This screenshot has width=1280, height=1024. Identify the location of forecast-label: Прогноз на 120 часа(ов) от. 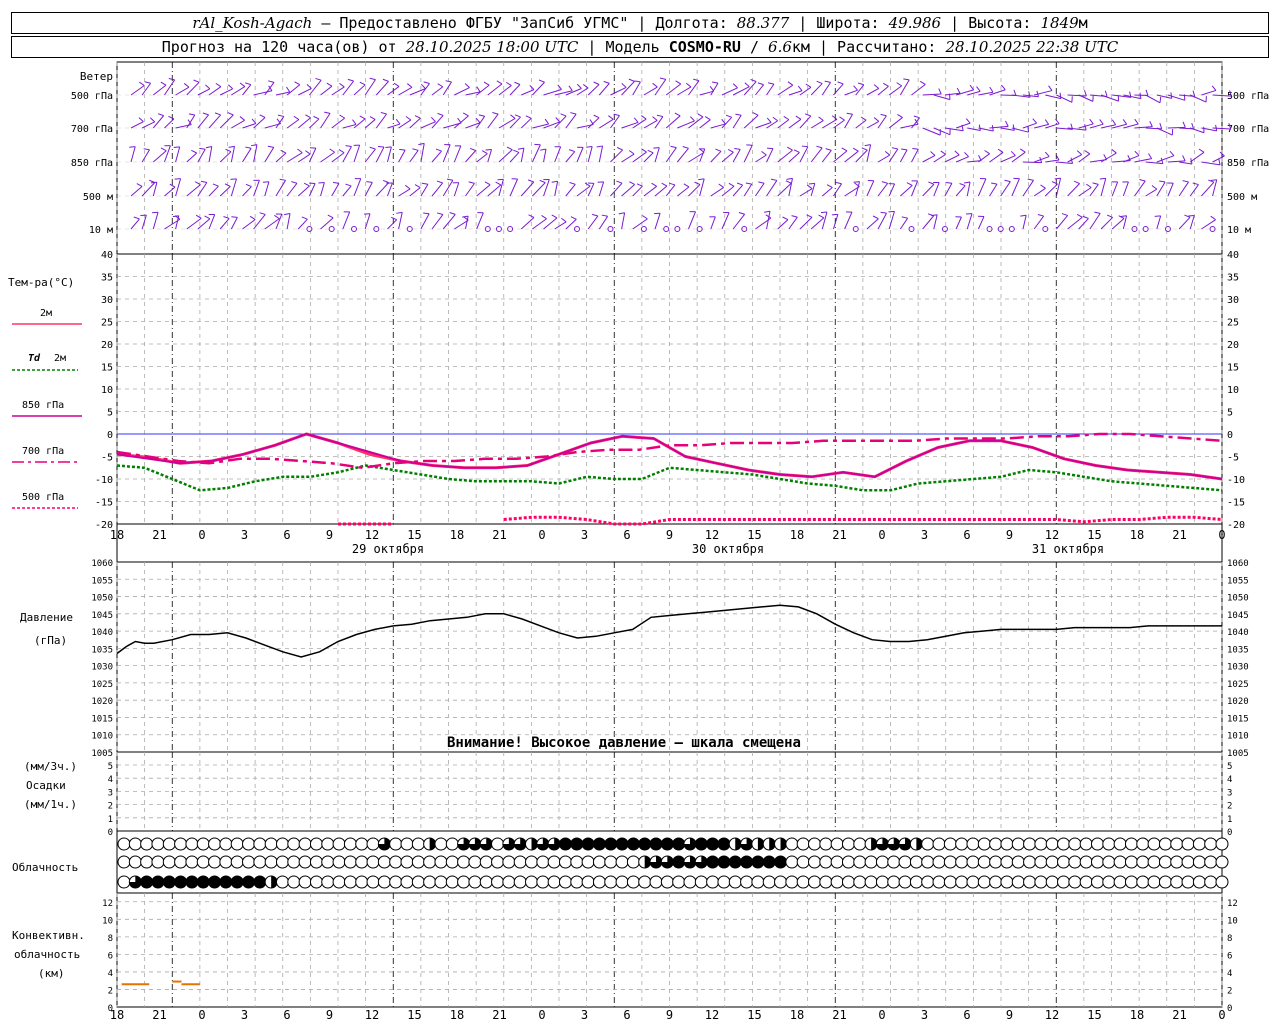
(283, 47).